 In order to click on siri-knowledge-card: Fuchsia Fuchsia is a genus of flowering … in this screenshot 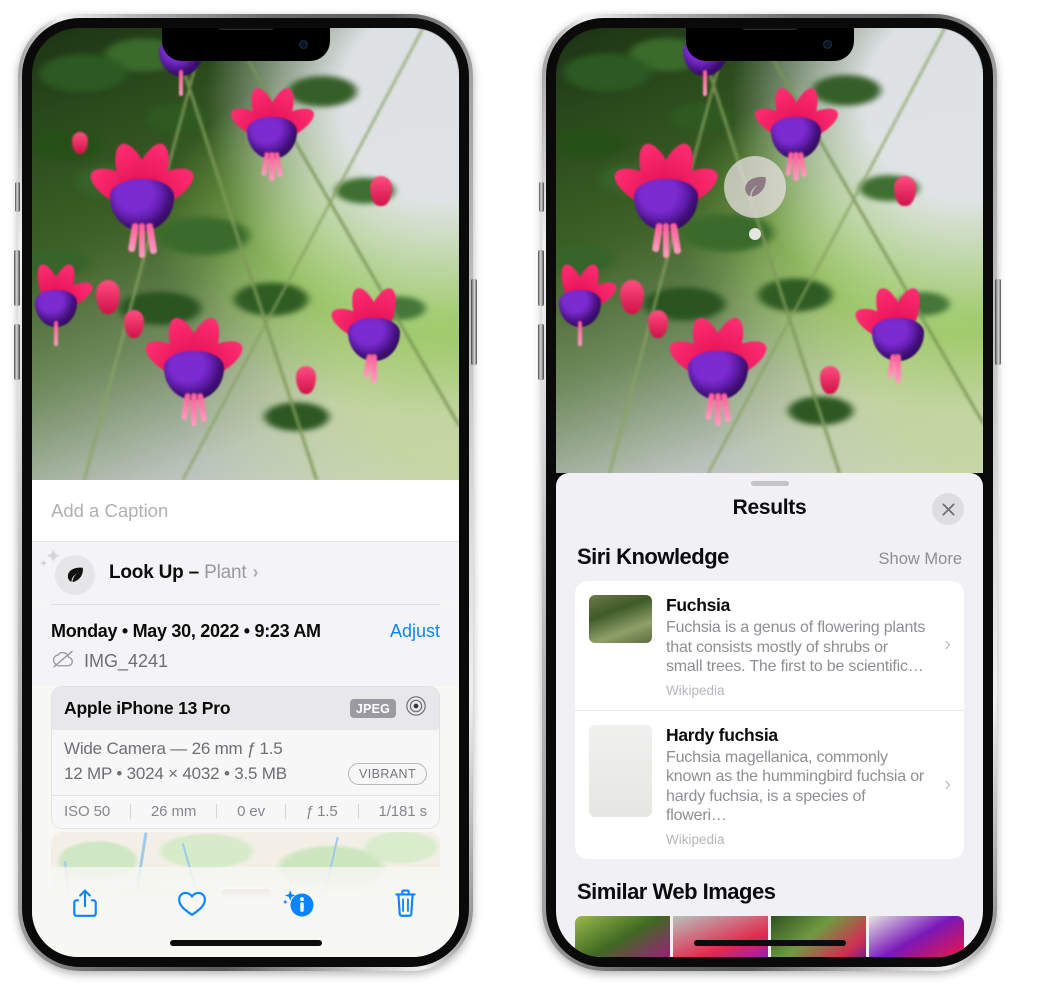, I will do `click(769, 720)`.